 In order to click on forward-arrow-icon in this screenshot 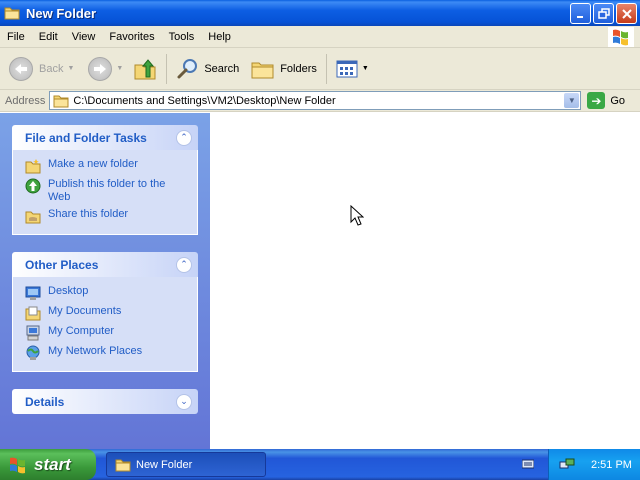, I will do `click(100, 68)`.